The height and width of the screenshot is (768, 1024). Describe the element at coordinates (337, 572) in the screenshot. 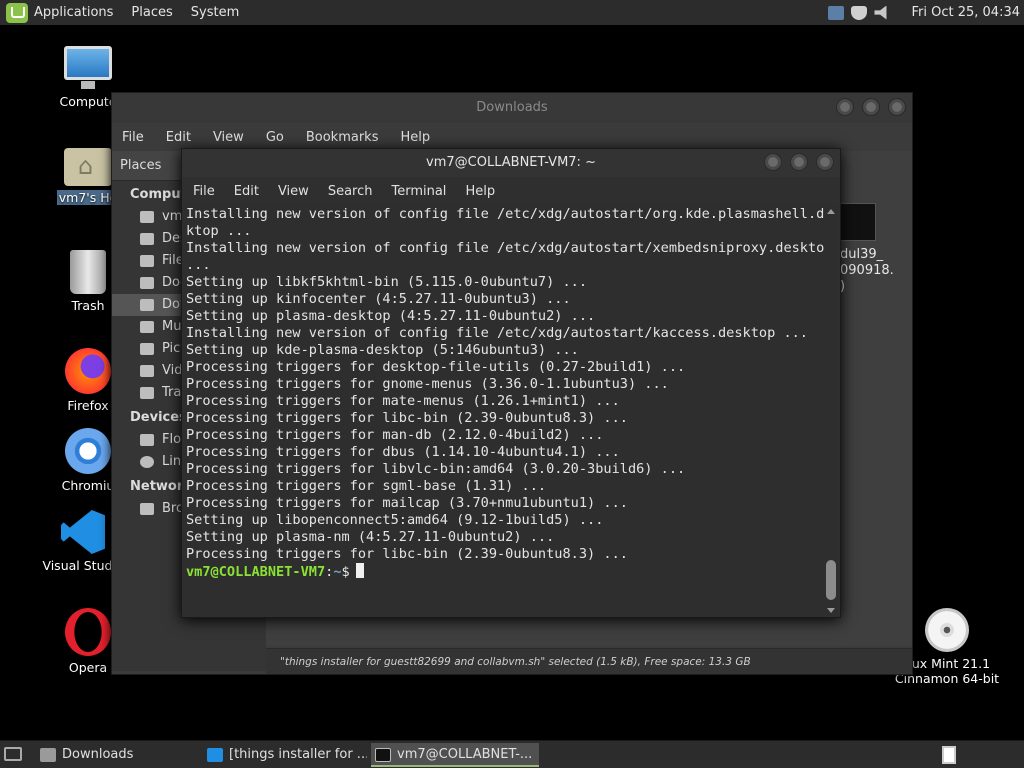

I see `prompt-path: ~` at that location.